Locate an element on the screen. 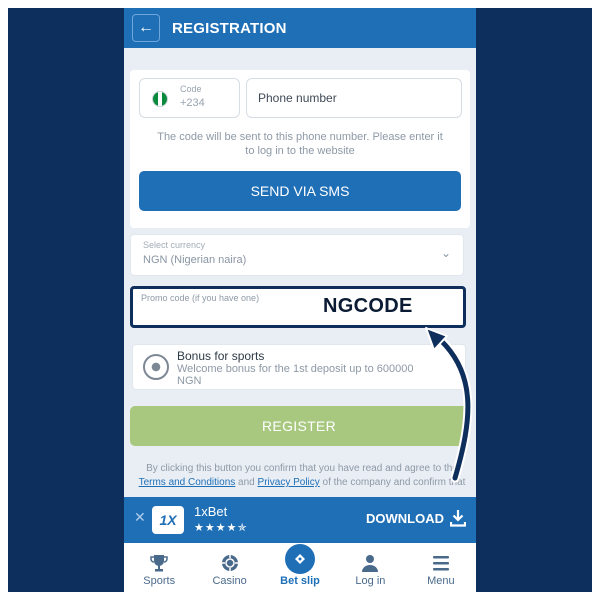  nav-item-login: Log in is located at coordinates (370, 567).